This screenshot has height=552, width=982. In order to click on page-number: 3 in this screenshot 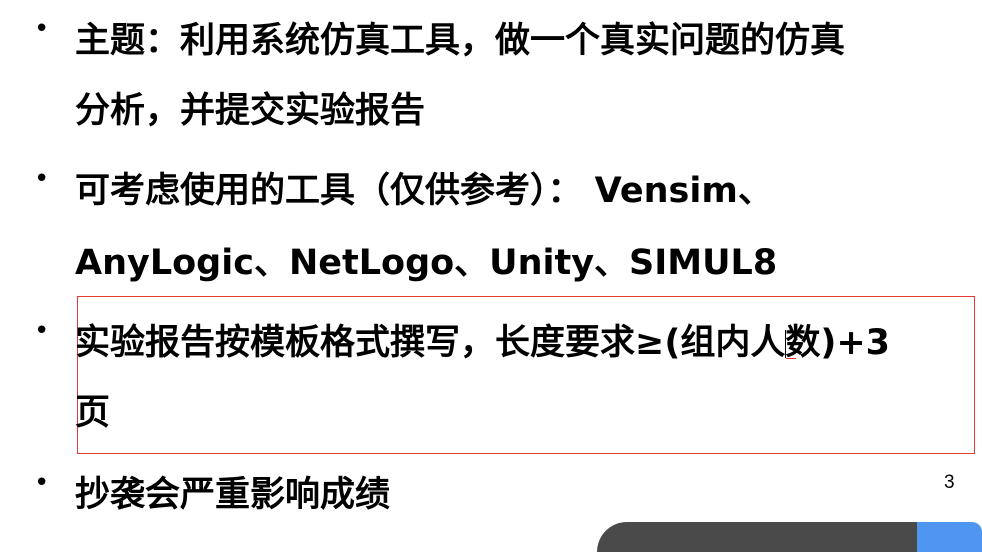, I will do `click(949, 482)`.